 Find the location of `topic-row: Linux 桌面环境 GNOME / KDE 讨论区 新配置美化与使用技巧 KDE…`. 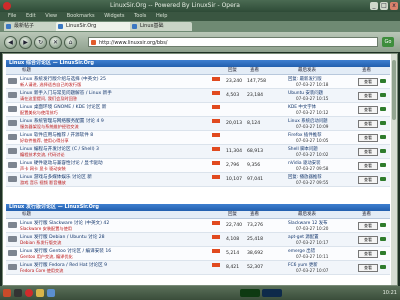

topic-row: Linux 桌面环境 GNOME / KDE 讨论区 新配置美化与使用技巧 KDE… is located at coordinates (198, 110).